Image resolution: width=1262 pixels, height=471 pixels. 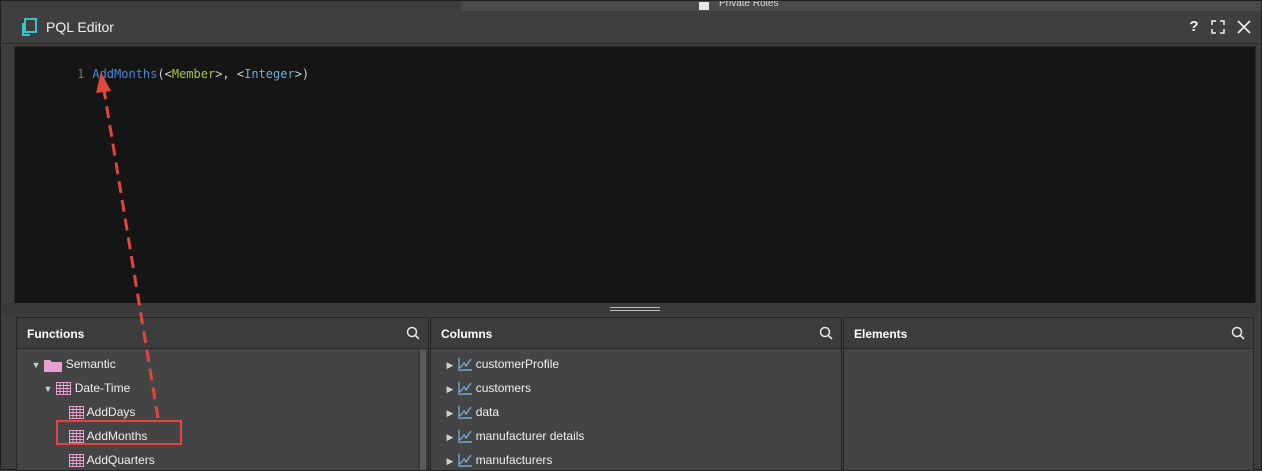 What do you see at coordinates (131, 254) in the screenshot?
I see `dashed-arrow-line` at bounding box center [131, 254].